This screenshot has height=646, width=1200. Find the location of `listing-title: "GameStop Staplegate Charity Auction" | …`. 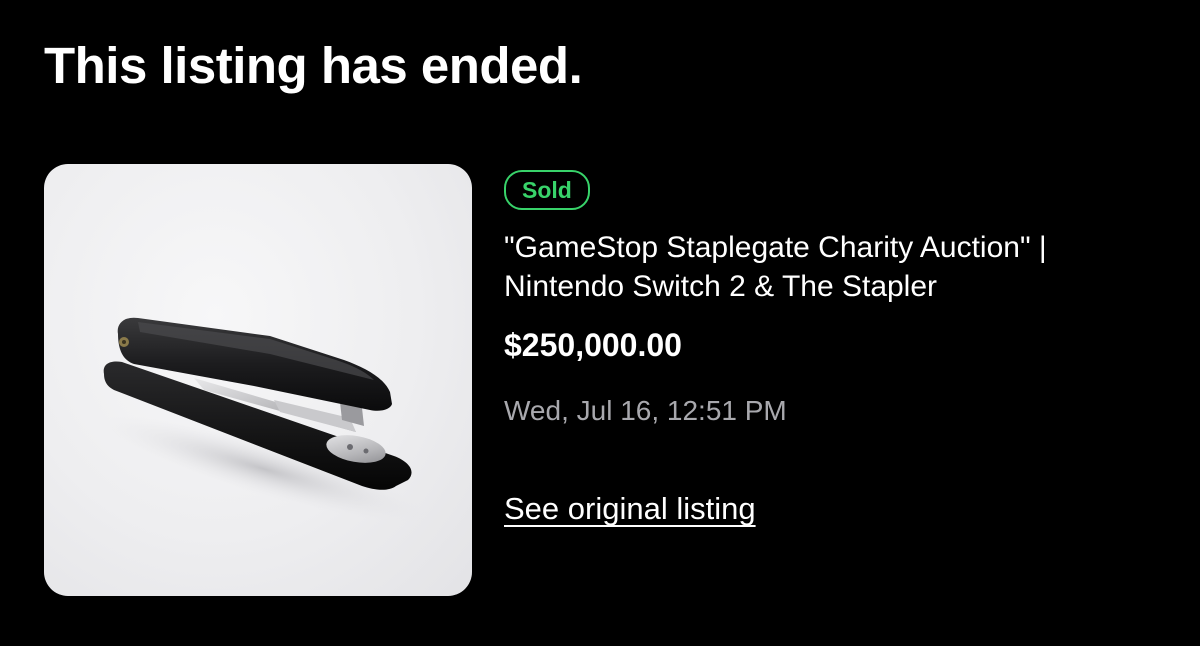

listing-title: "GameStop Staplegate Charity Auction" | … is located at coordinates (775, 267).